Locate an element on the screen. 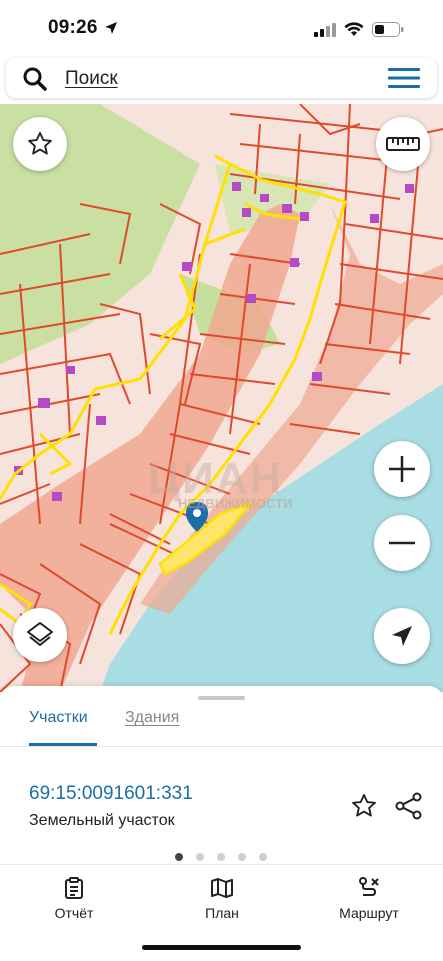 The image size is (443, 961). map-icon is located at coordinates (222, 888).